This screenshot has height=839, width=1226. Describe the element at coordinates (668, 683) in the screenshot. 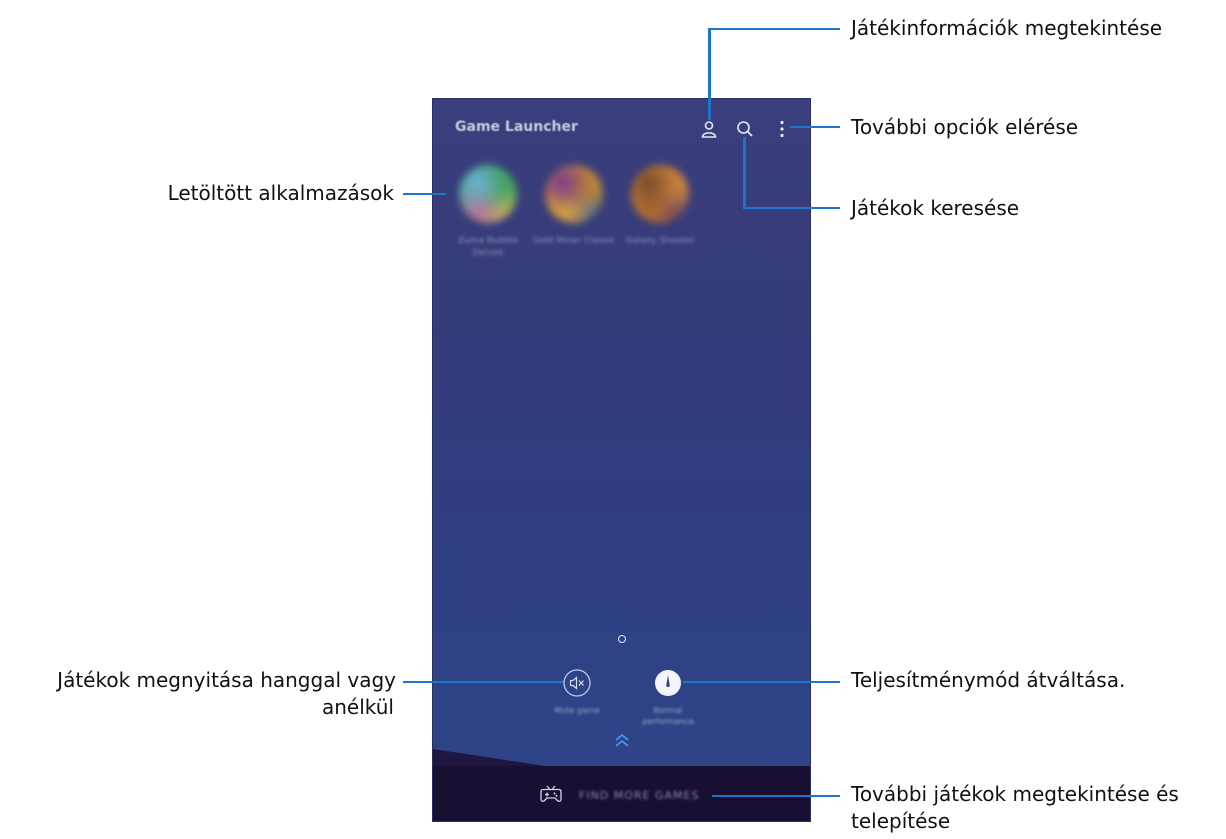

I see `performance-mode-button` at that location.